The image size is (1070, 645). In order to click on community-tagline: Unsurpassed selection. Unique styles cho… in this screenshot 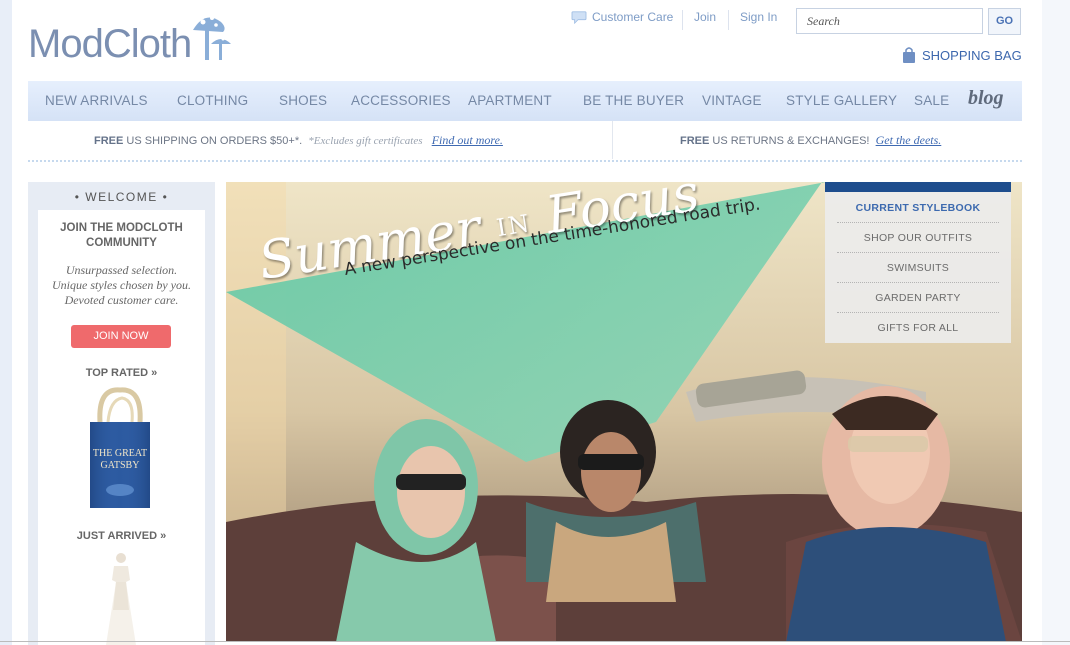, I will do `click(121, 285)`.